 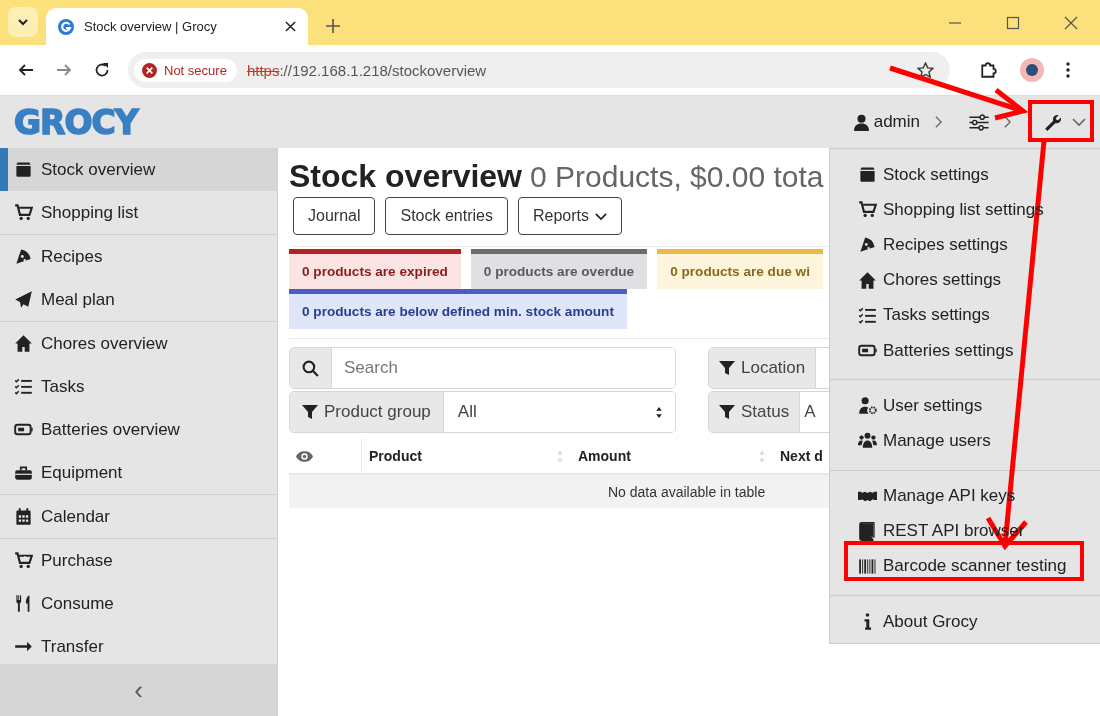 What do you see at coordinates (138, 386) in the screenshot?
I see `sidebar-item: Tasks` at bounding box center [138, 386].